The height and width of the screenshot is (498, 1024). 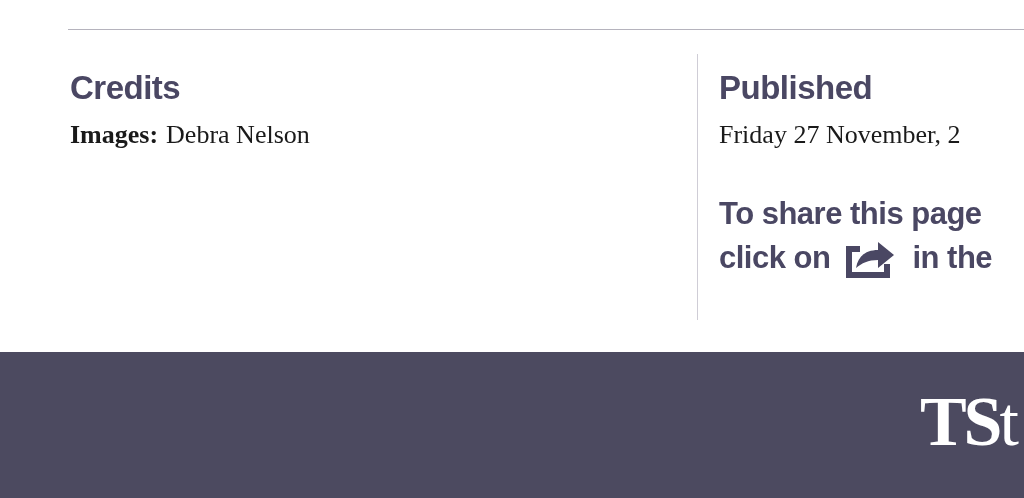 I want to click on publish-date: Friday 27 November, 2, so click(x=840, y=135).